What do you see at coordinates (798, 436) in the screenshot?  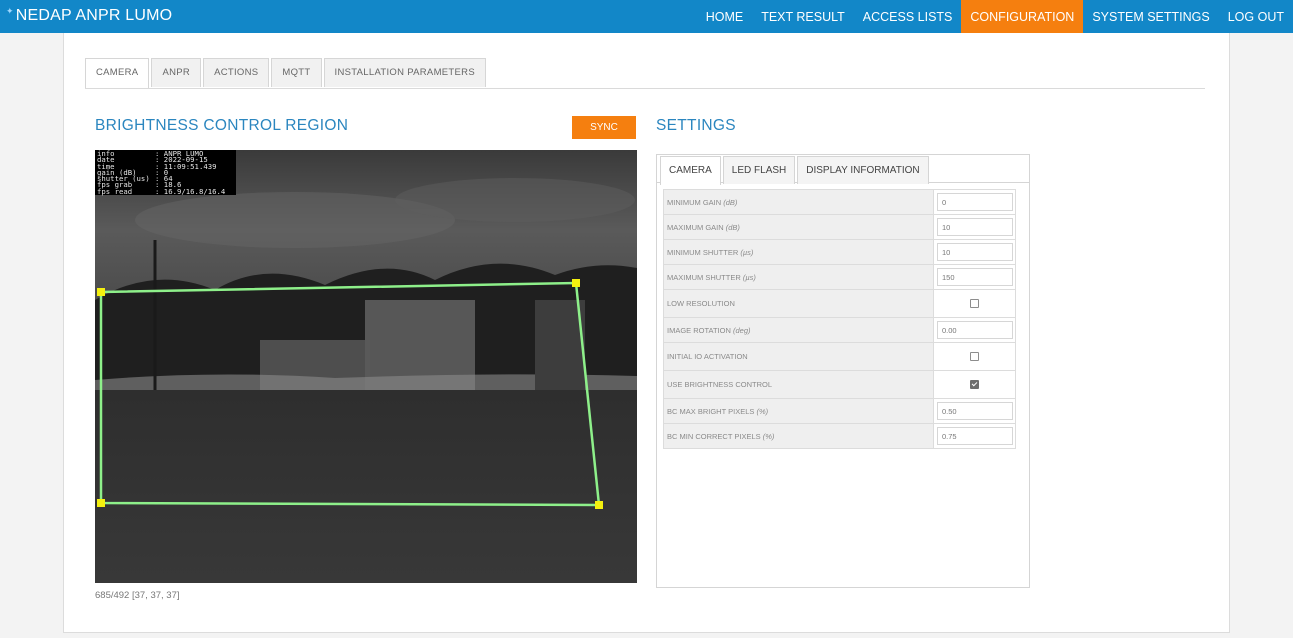 I see `setting-label: BC MIN CORRECT PIXELS (%)` at bounding box center [798, 436].